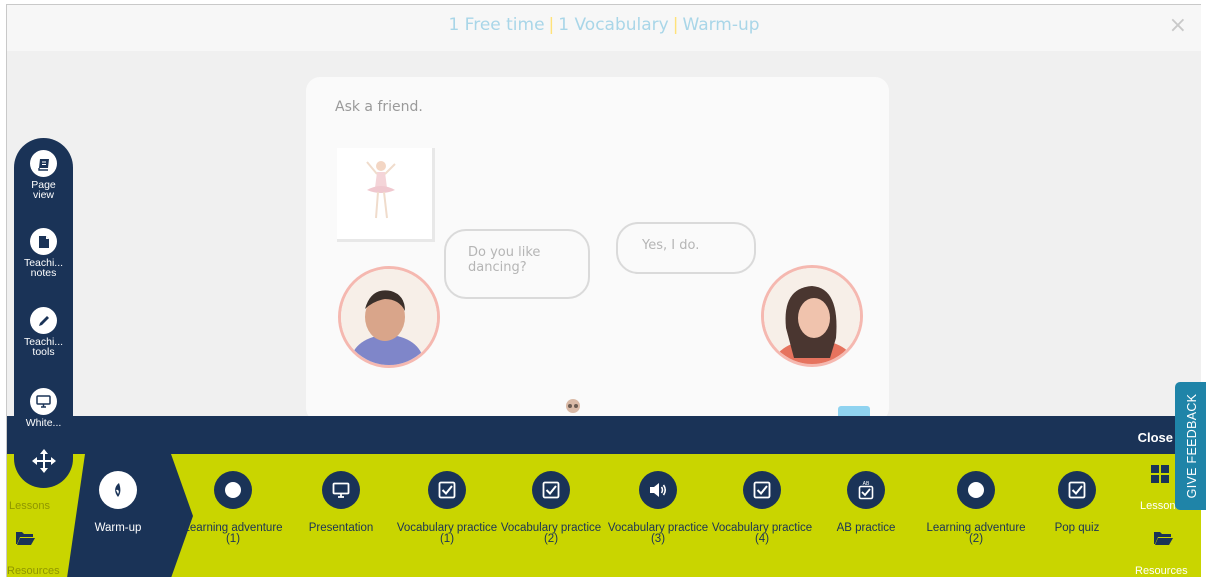 This screenshot has height=577, width=1206. What do you see at coordinates (721, 25) in the screenshot?
I see `title-activity: Warm-up` at bounding box center [721, 25].